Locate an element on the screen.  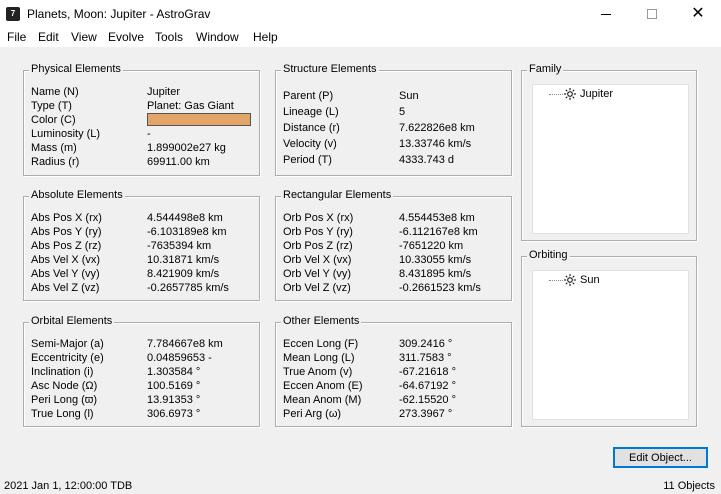
group-title: Family is located at coordinates (545, 69).